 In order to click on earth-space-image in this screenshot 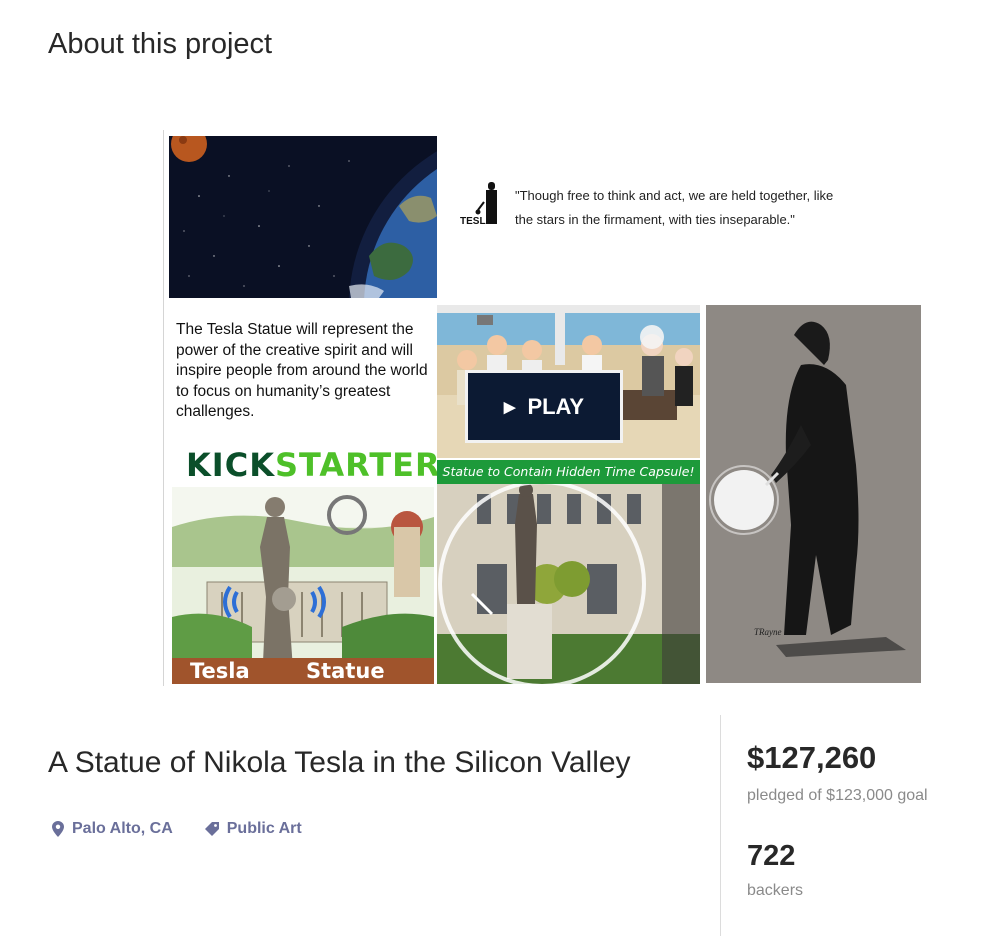, I will do `click(303, 217)`.